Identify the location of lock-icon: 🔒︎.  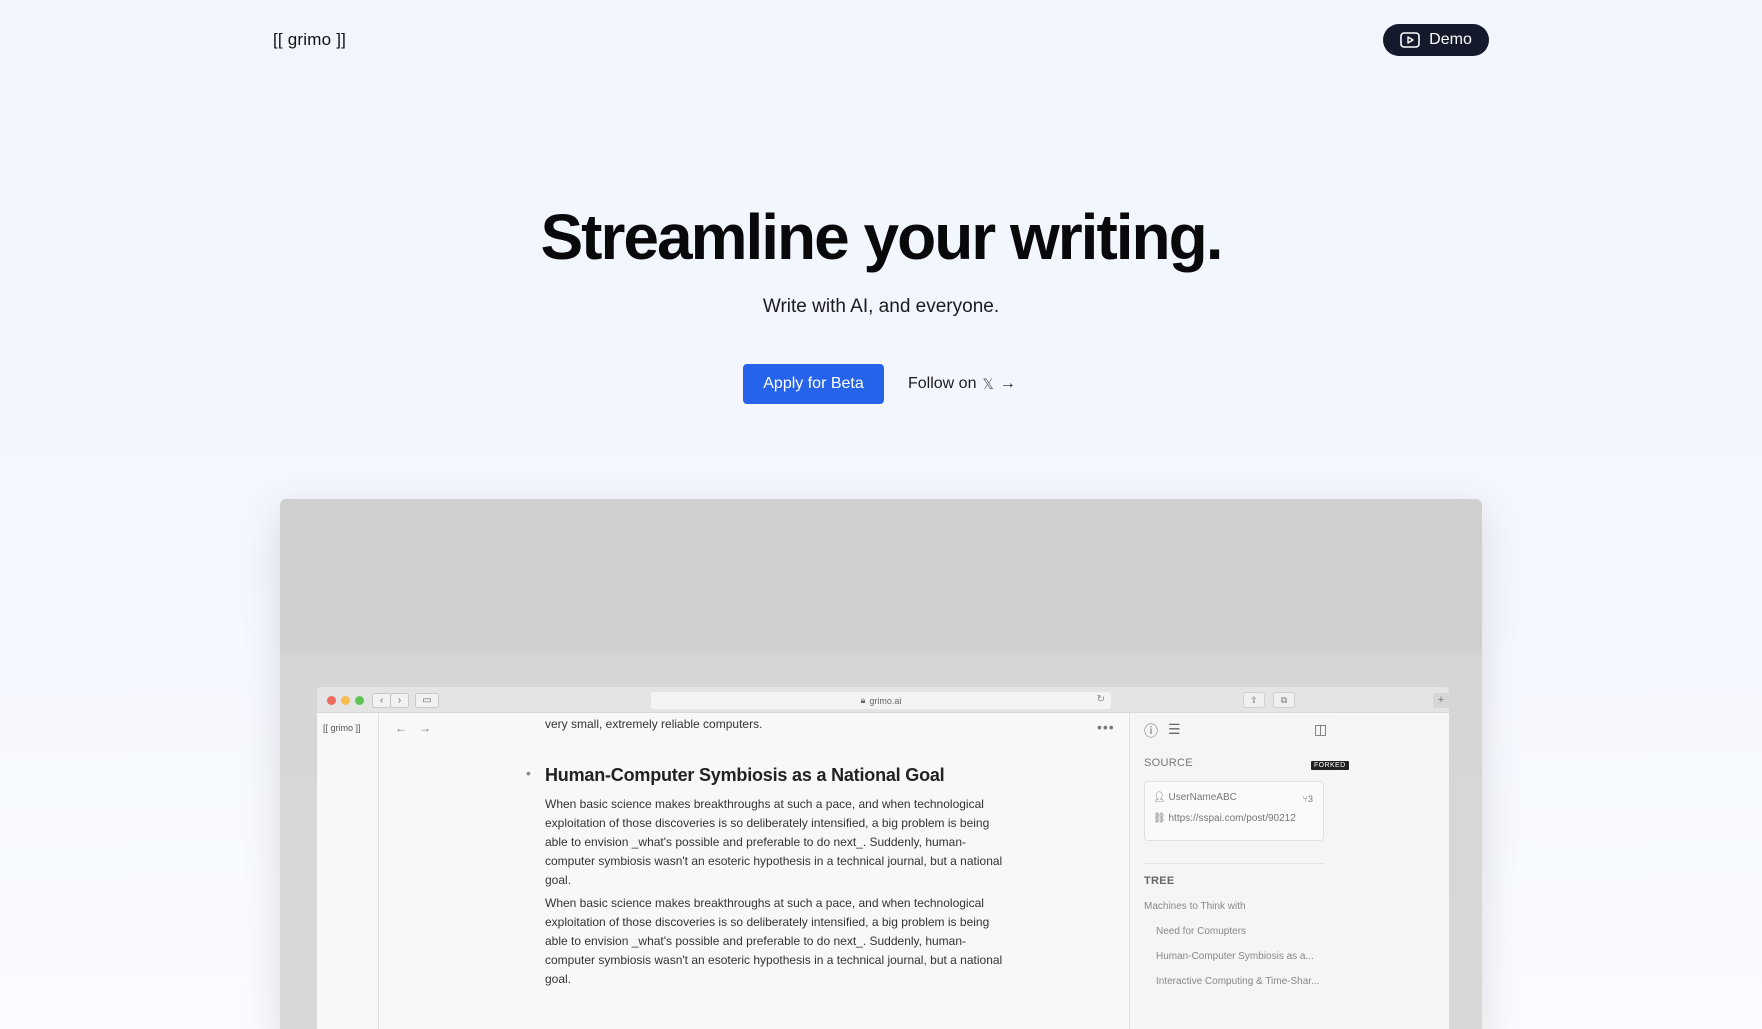
(863, 700).